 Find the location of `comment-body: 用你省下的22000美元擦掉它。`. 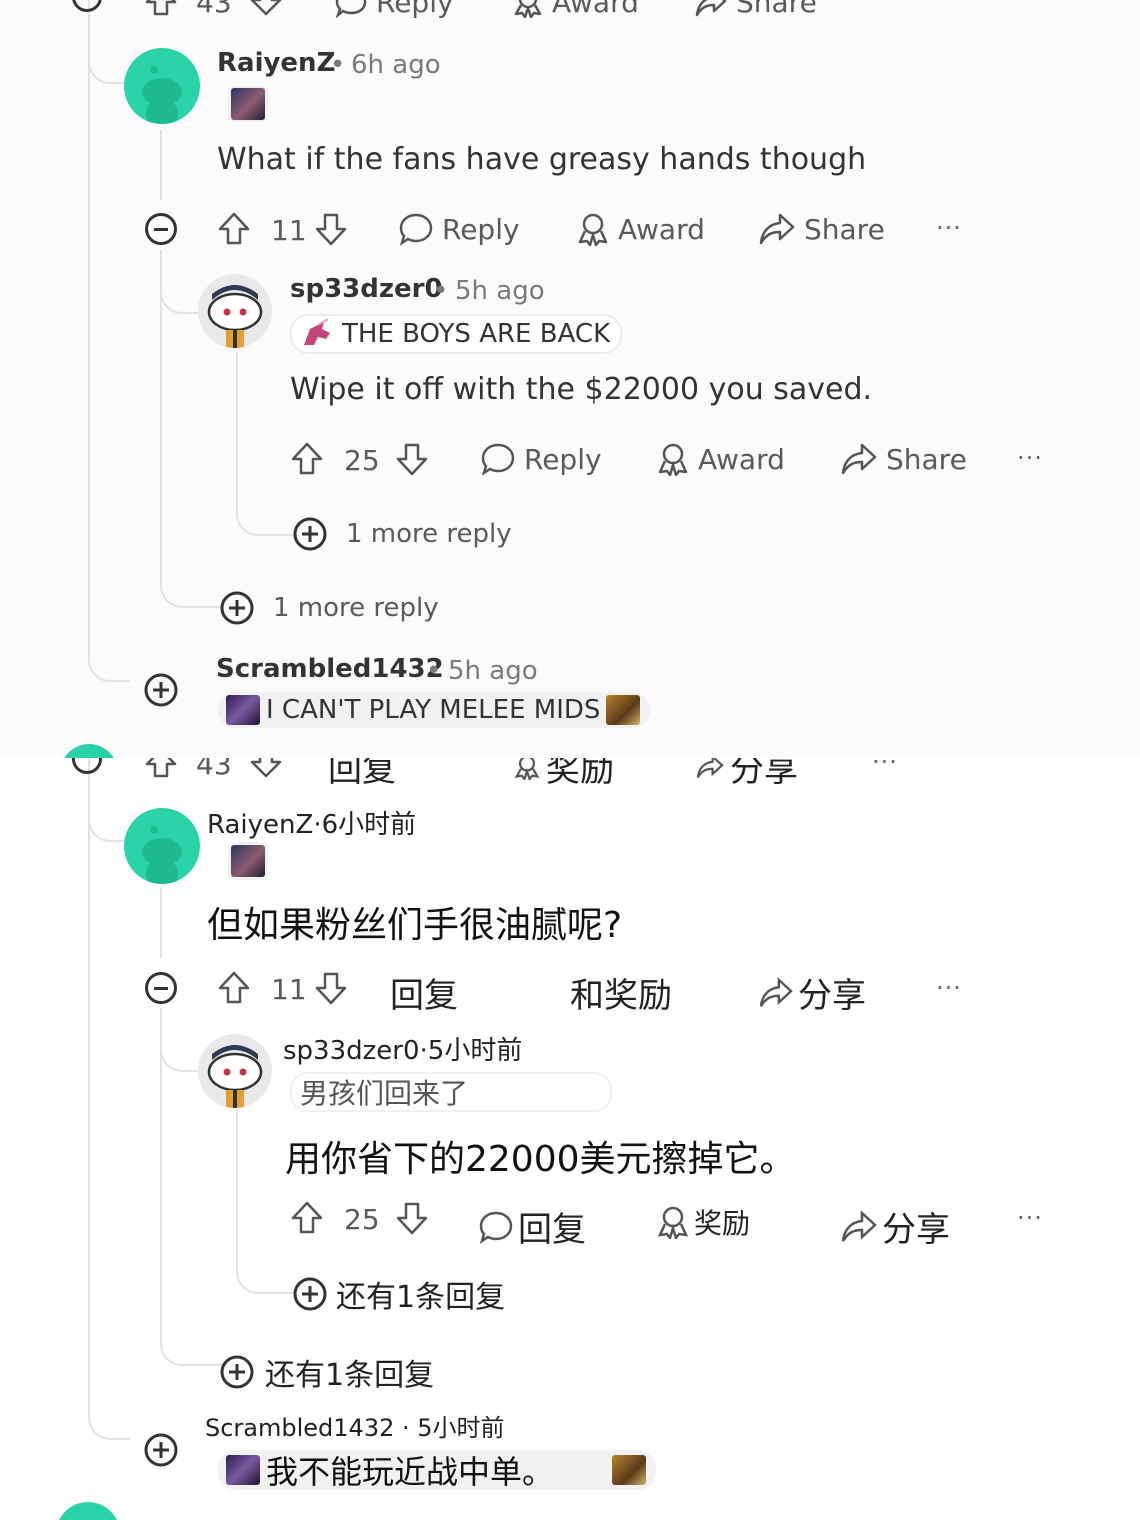

comment-body: 用你省下的22000美元擦掉它。 is located at coordinates (540, 1159).